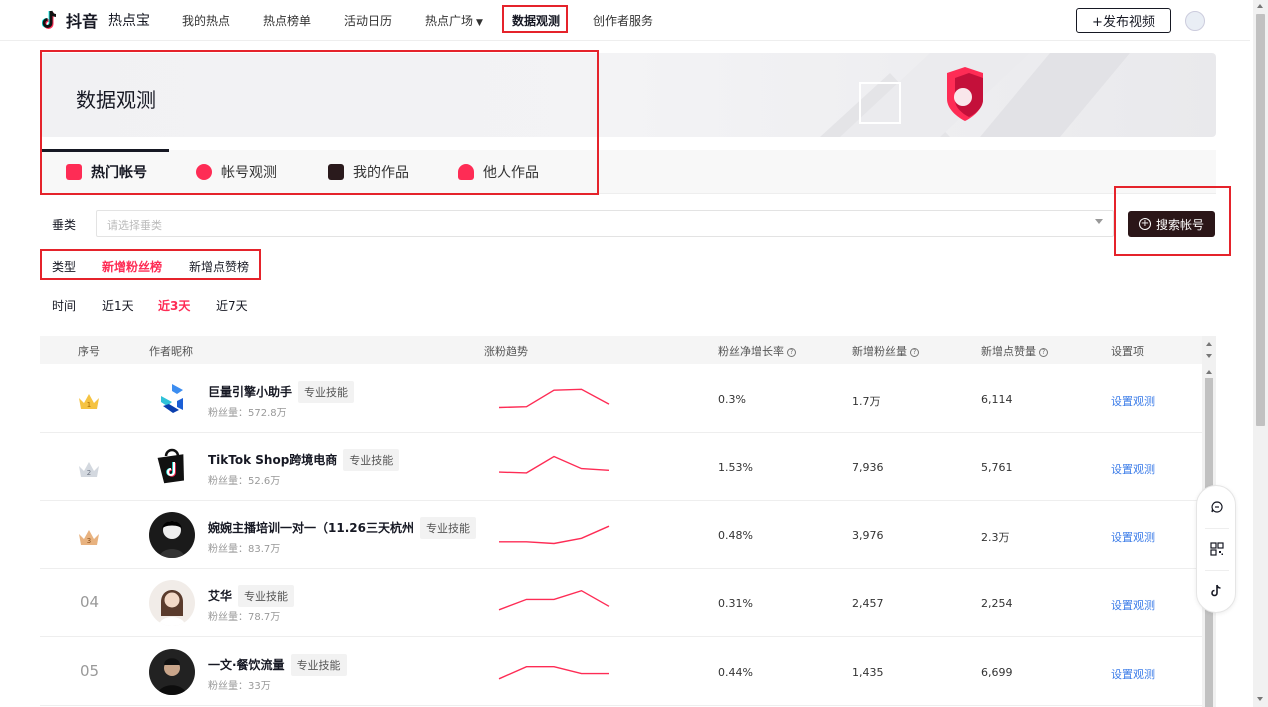 The width and height of the screenshot is (1268, 707). Describe the element at coordinates (735, 535) in the screenshot. I see `growth-rate: 0.48%` at that location.